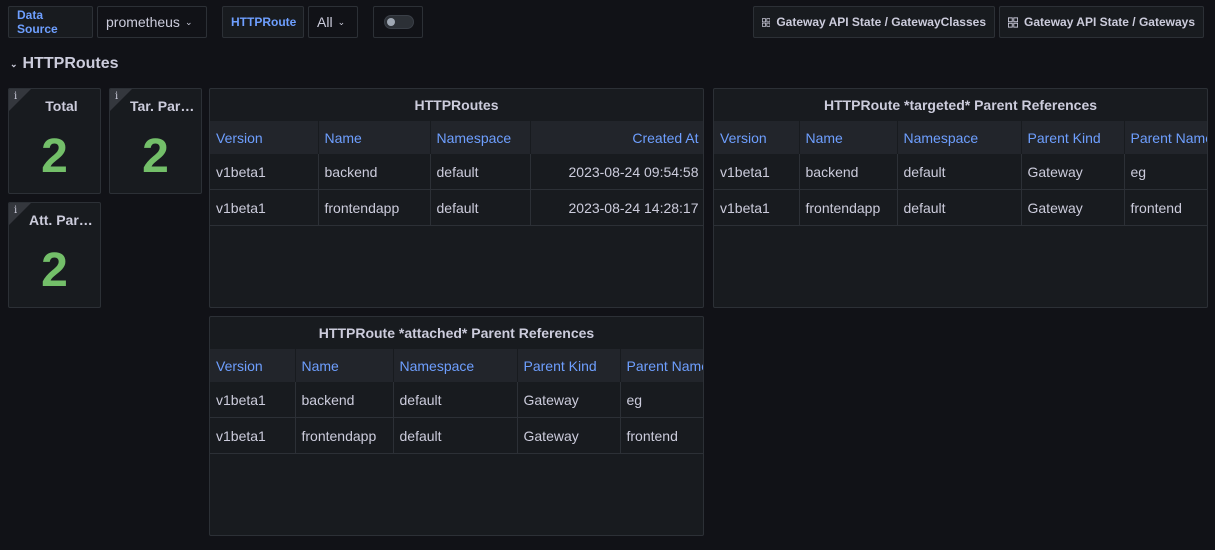  What do you see at coordinates (391, 22) in the screenshot?
I see `toggle-knob` at bounding box center [391, 22].